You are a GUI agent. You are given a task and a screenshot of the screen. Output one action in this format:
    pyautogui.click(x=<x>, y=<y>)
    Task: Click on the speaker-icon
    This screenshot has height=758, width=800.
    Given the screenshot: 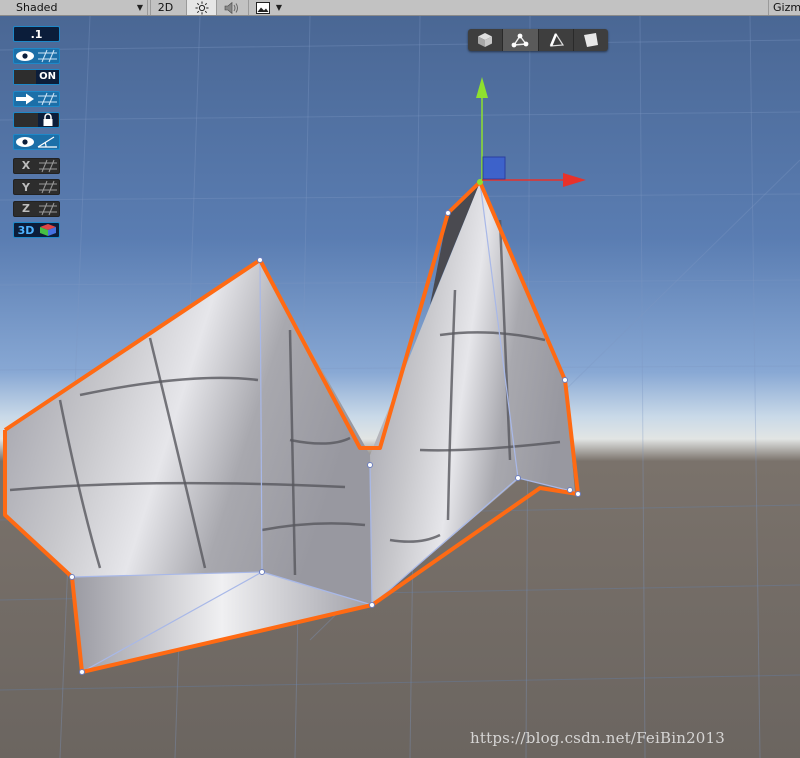 What is the action you would take?
    pyautogui.click(x=231, y=8)
    